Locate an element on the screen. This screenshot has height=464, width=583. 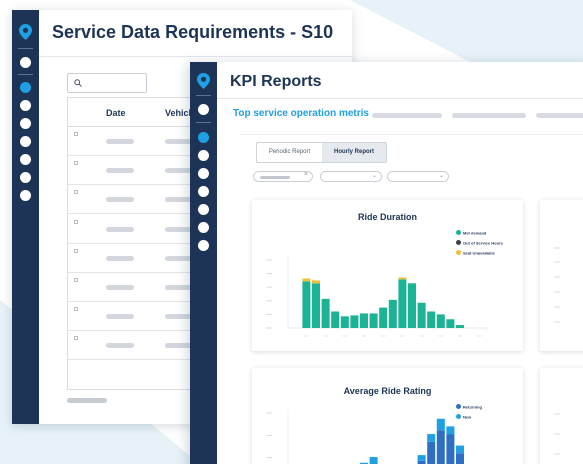
report-type-tabs: Periodic Report Hourly Report is located at coordinates (321, 152).